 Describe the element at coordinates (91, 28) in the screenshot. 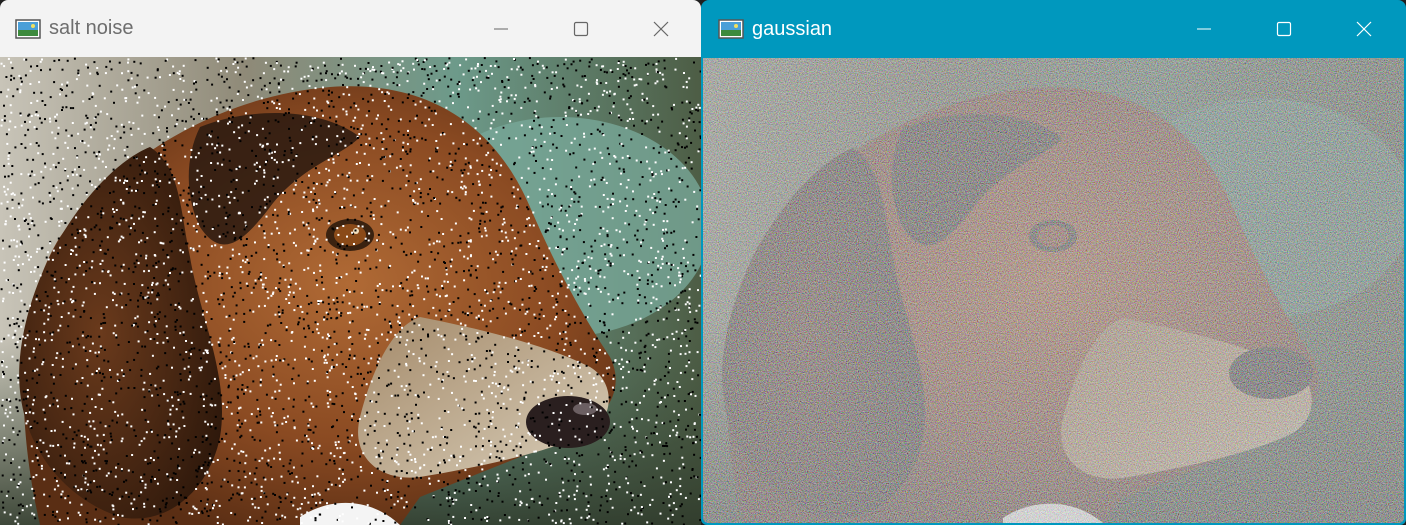

I see `window-title: salt noise` at that location.